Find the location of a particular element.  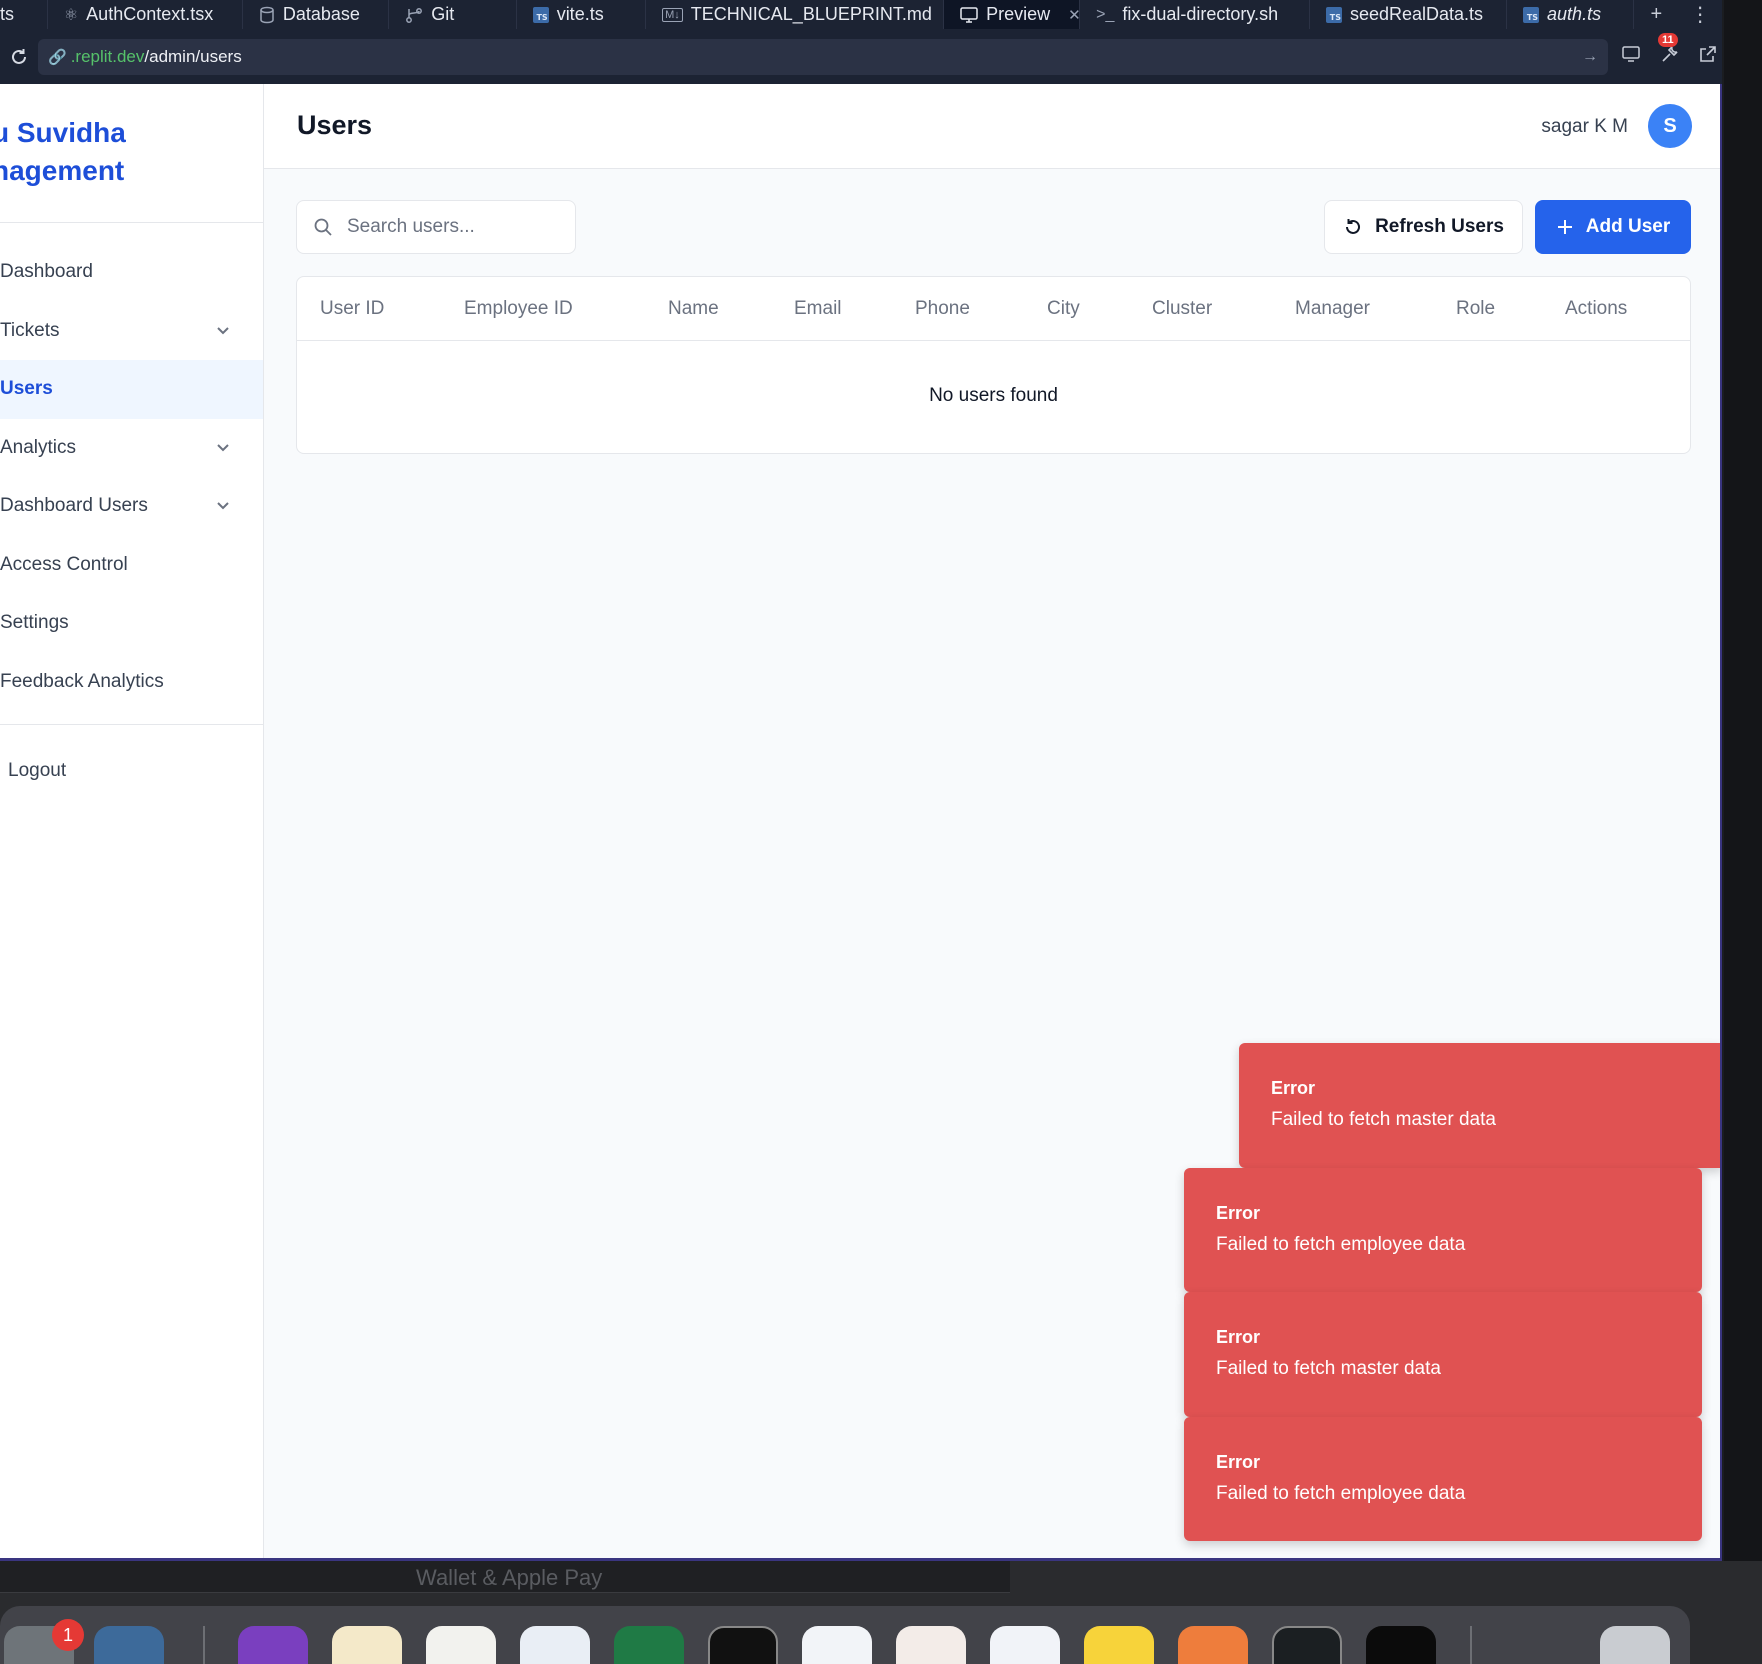

column-header: Role is located at coordinates (1475, 309).